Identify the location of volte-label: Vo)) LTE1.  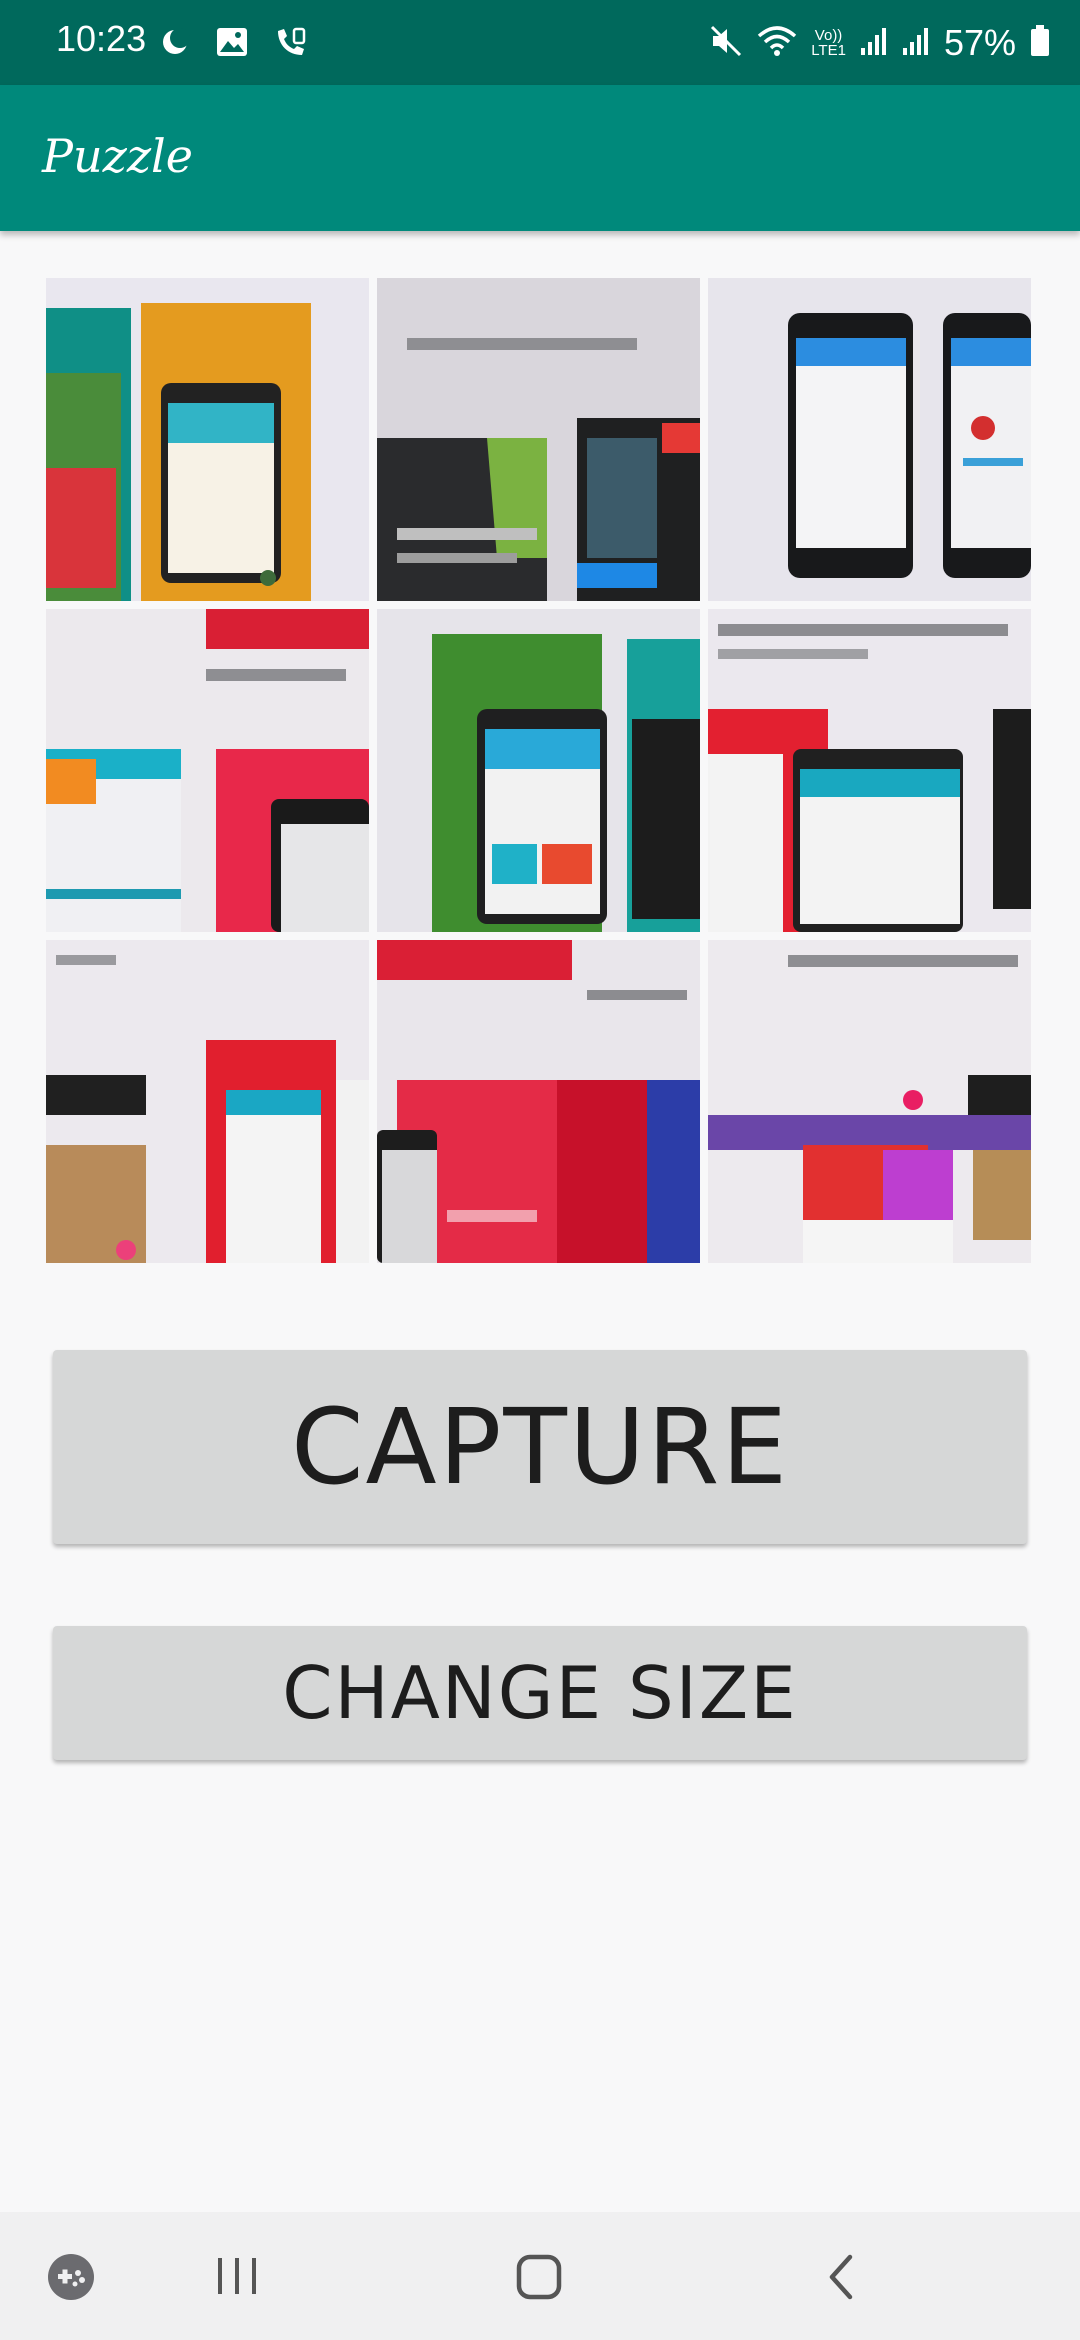
(828, 43).